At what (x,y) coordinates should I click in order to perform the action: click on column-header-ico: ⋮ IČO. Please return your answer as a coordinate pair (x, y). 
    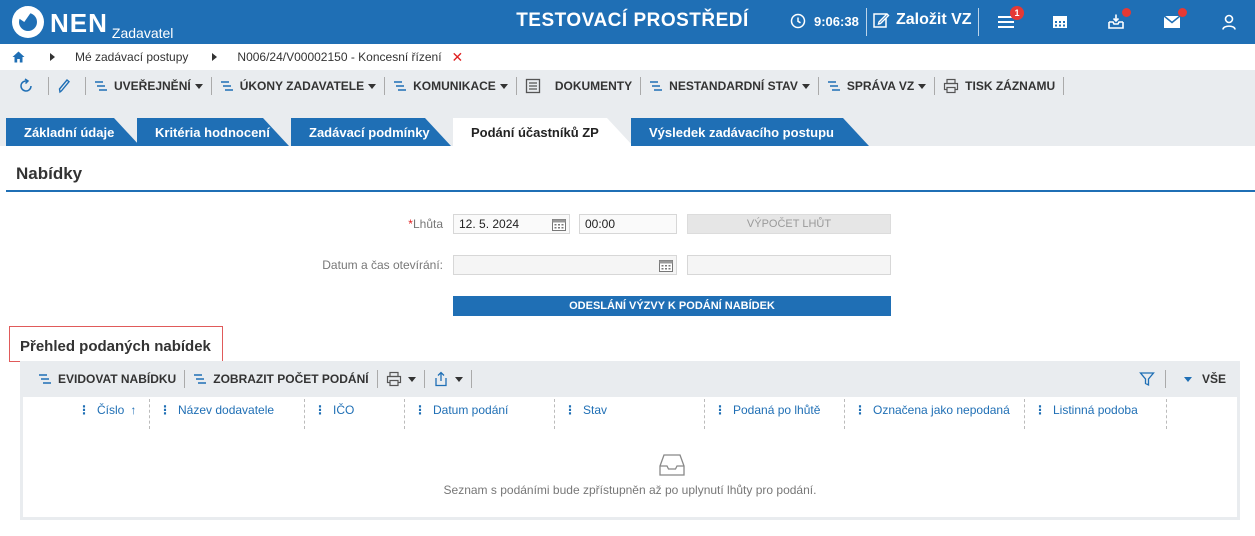
    Looking at the image, I should click on (334, 410).